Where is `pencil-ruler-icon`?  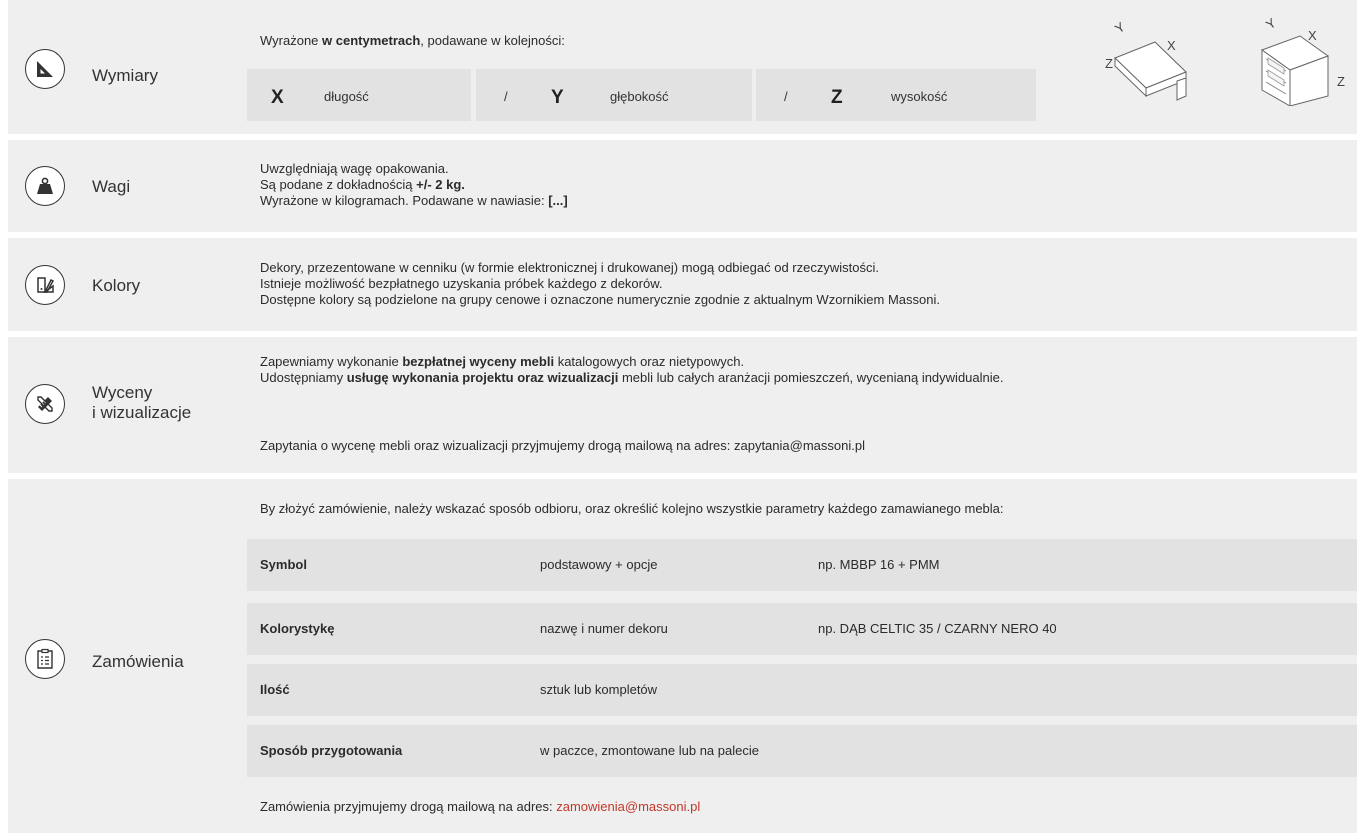
pencil-ruler-icon is located at coordinates (45, 404).